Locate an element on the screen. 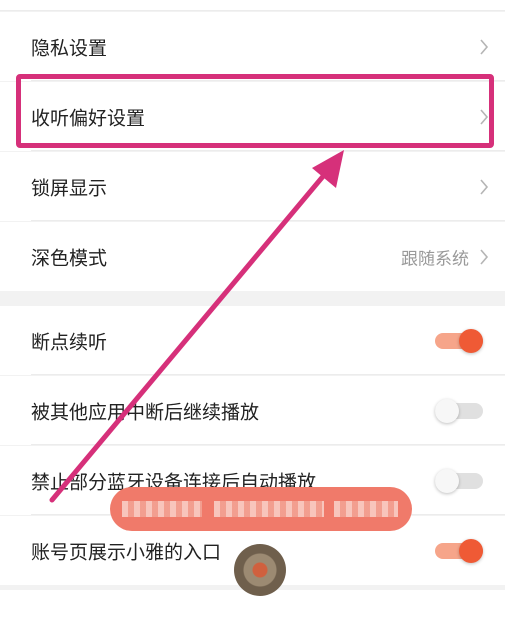  settings-row-dark-mode: 深色模式 跟随系统 is located at coordinates (252, 256).